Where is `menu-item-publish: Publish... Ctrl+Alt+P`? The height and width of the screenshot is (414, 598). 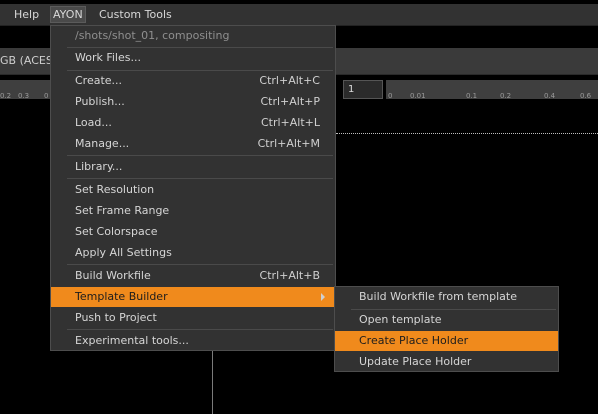 menu-item-publish: Publish... Ctrl+Alt+P is located at coordinates (193, 102).